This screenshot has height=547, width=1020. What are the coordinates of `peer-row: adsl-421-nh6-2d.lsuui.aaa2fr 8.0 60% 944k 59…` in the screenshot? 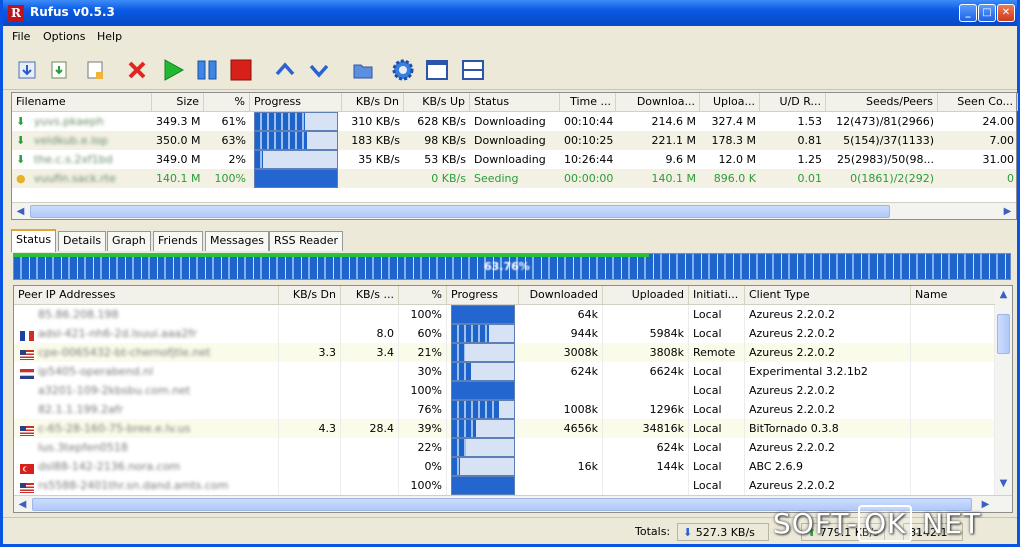 It's located at (504, 333).